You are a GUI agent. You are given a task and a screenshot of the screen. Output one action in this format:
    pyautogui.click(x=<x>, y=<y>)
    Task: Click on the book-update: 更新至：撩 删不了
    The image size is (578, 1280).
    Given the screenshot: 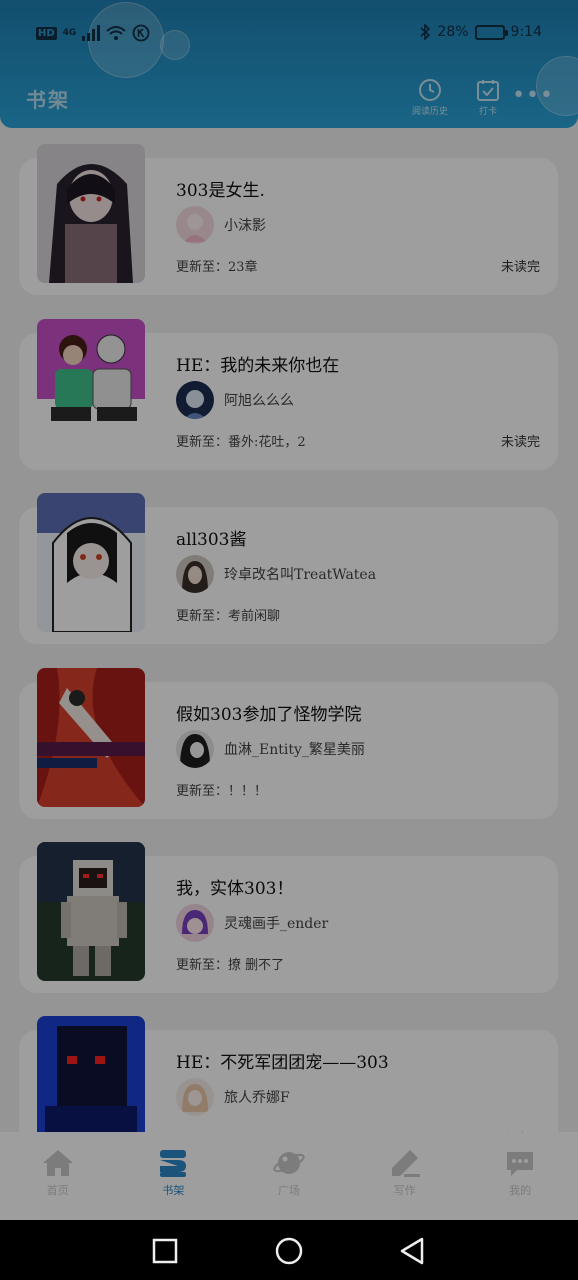 What is the action you would take?
    pyautogui.click(x=230, y=965)
    